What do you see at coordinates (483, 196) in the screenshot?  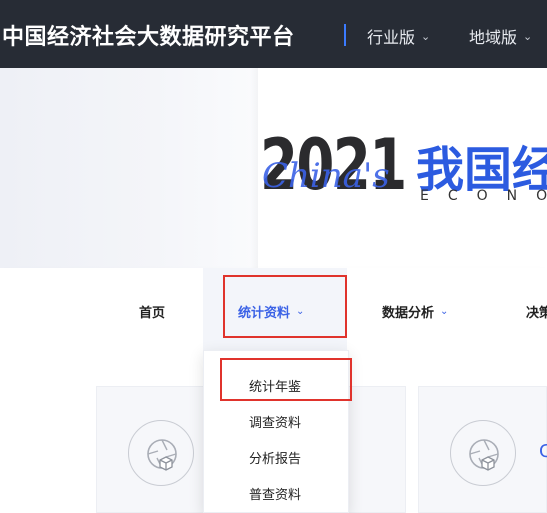 I see `banner-subline: ECONO` at bounding box center [483, 196].